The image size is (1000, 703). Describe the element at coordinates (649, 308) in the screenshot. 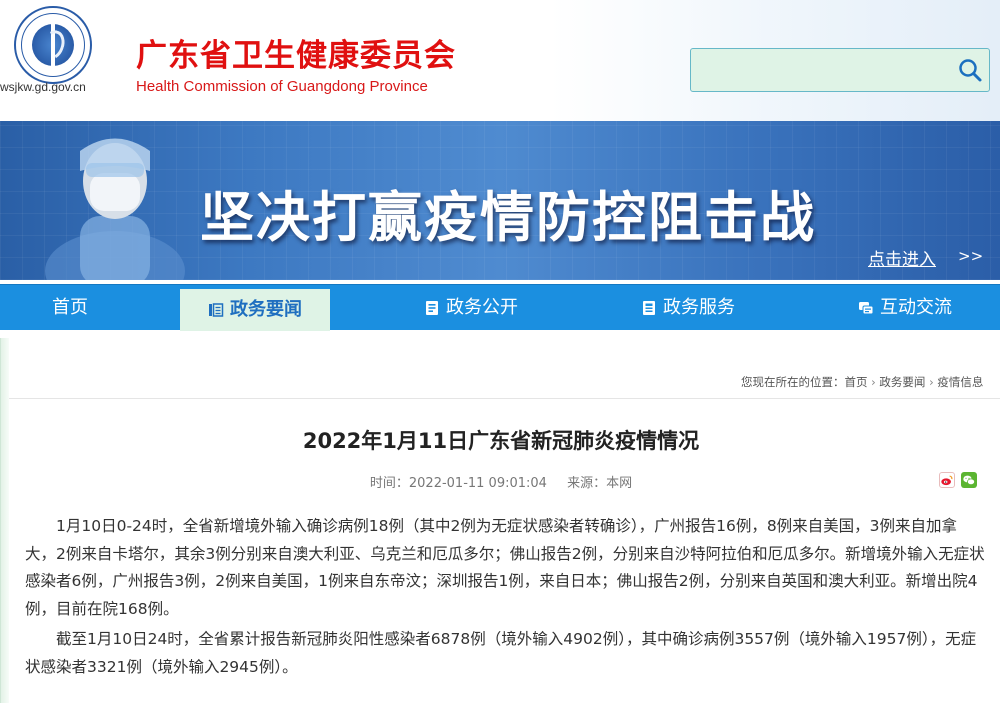

I see `service-icon` at that location.